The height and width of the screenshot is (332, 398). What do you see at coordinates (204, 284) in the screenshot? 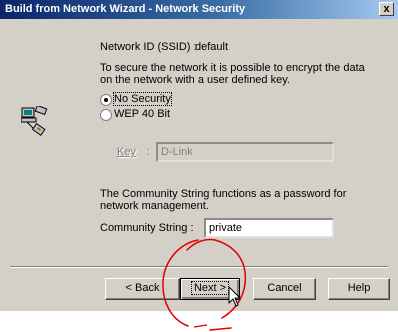
I see `annotation-circle-overlay` at bounding box center [204, 284].